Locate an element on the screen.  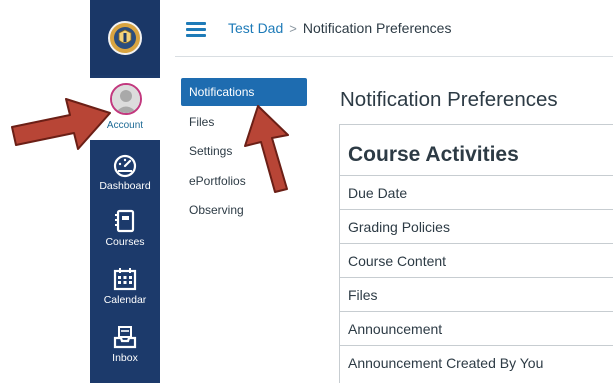
nav-item-dashboard: Dashboard is located at coordinates (125, 178).